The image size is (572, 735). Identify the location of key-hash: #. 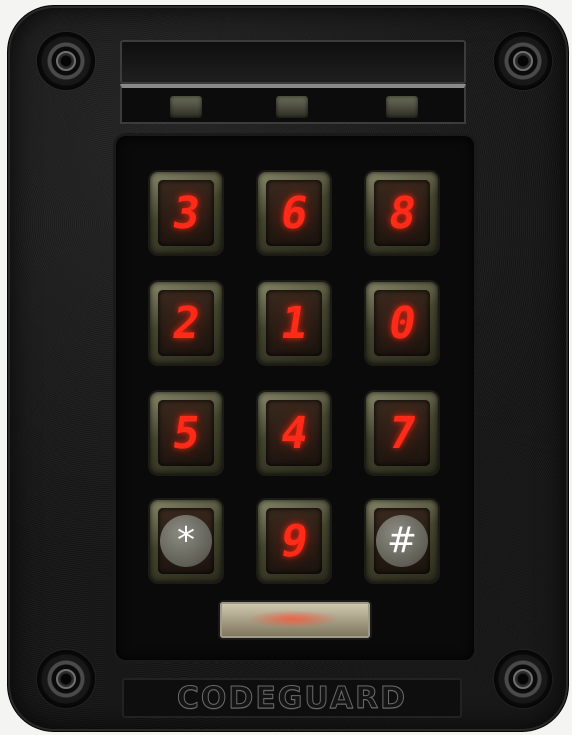
(402, 541).